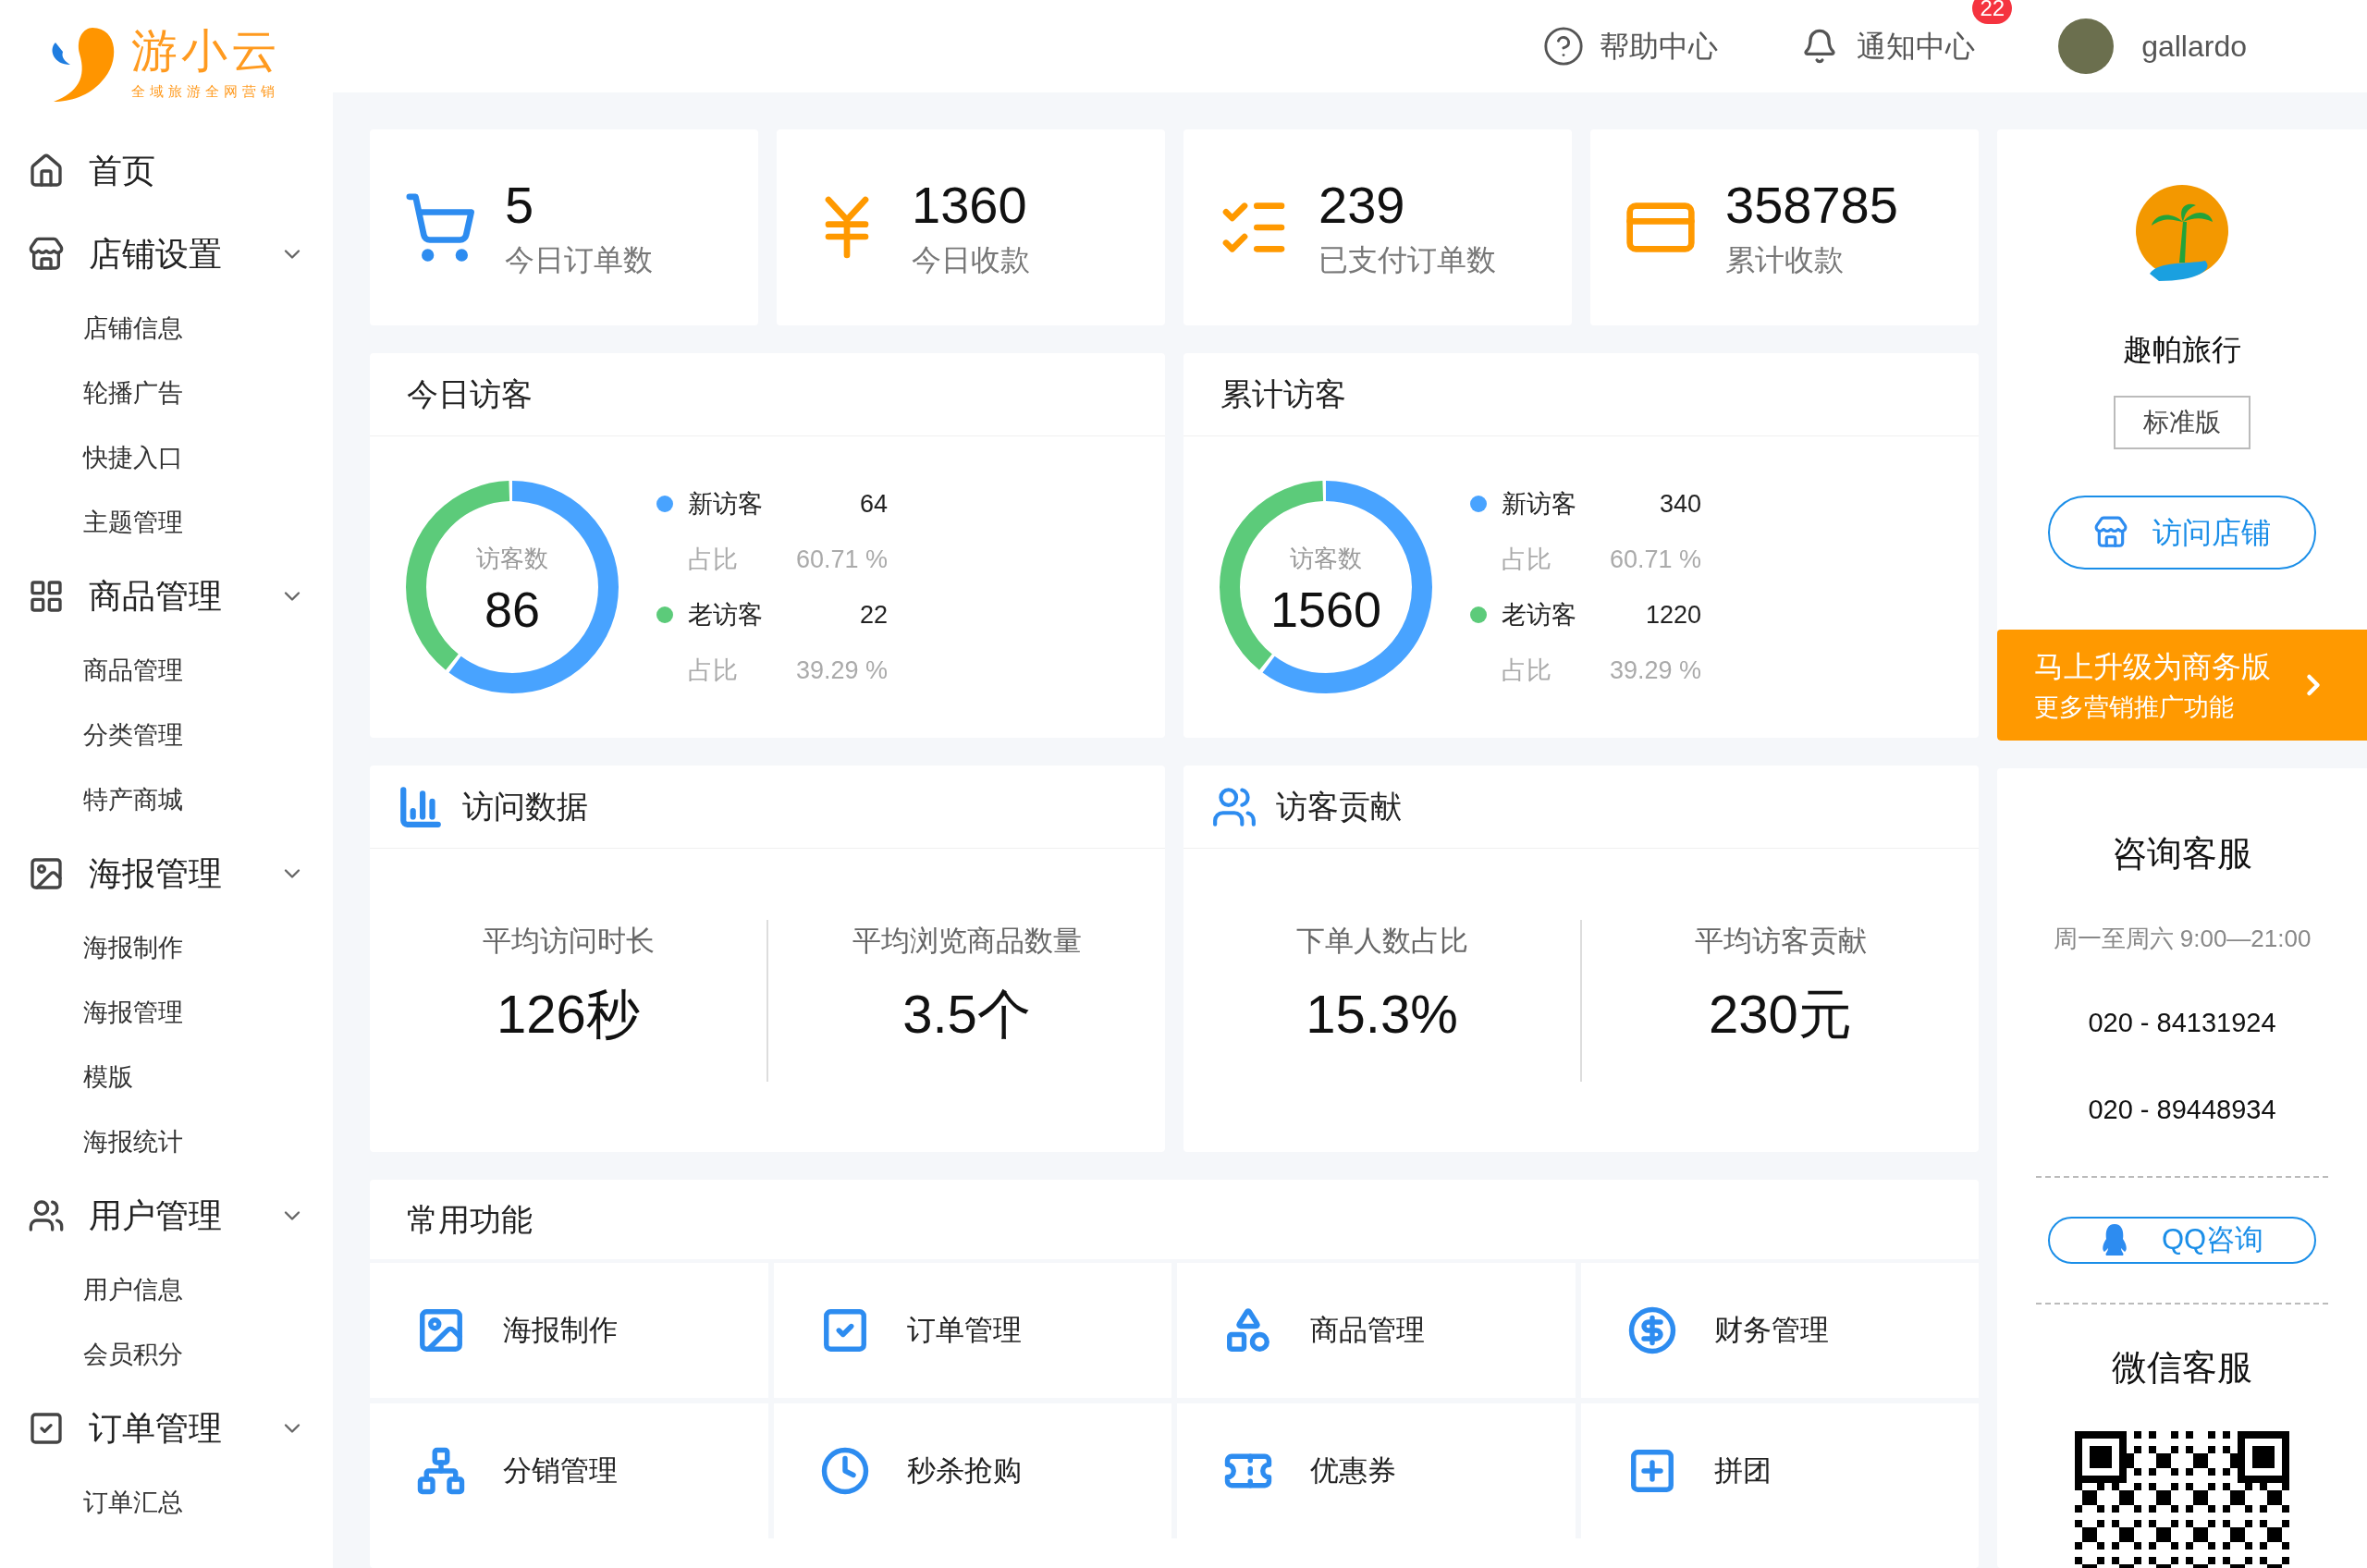  Describe the element at coordinates (166, 458) in the screenshot. I see `sidebar-subitem: 快捷入口` at that location.